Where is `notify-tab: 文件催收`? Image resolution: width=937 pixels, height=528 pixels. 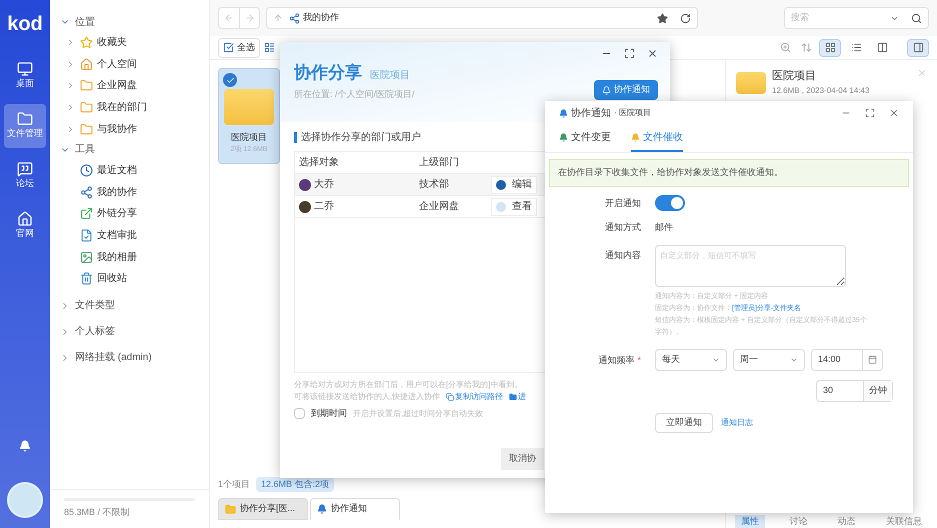
notify-tab: 文件催收 is located at coordinates (657, 138).